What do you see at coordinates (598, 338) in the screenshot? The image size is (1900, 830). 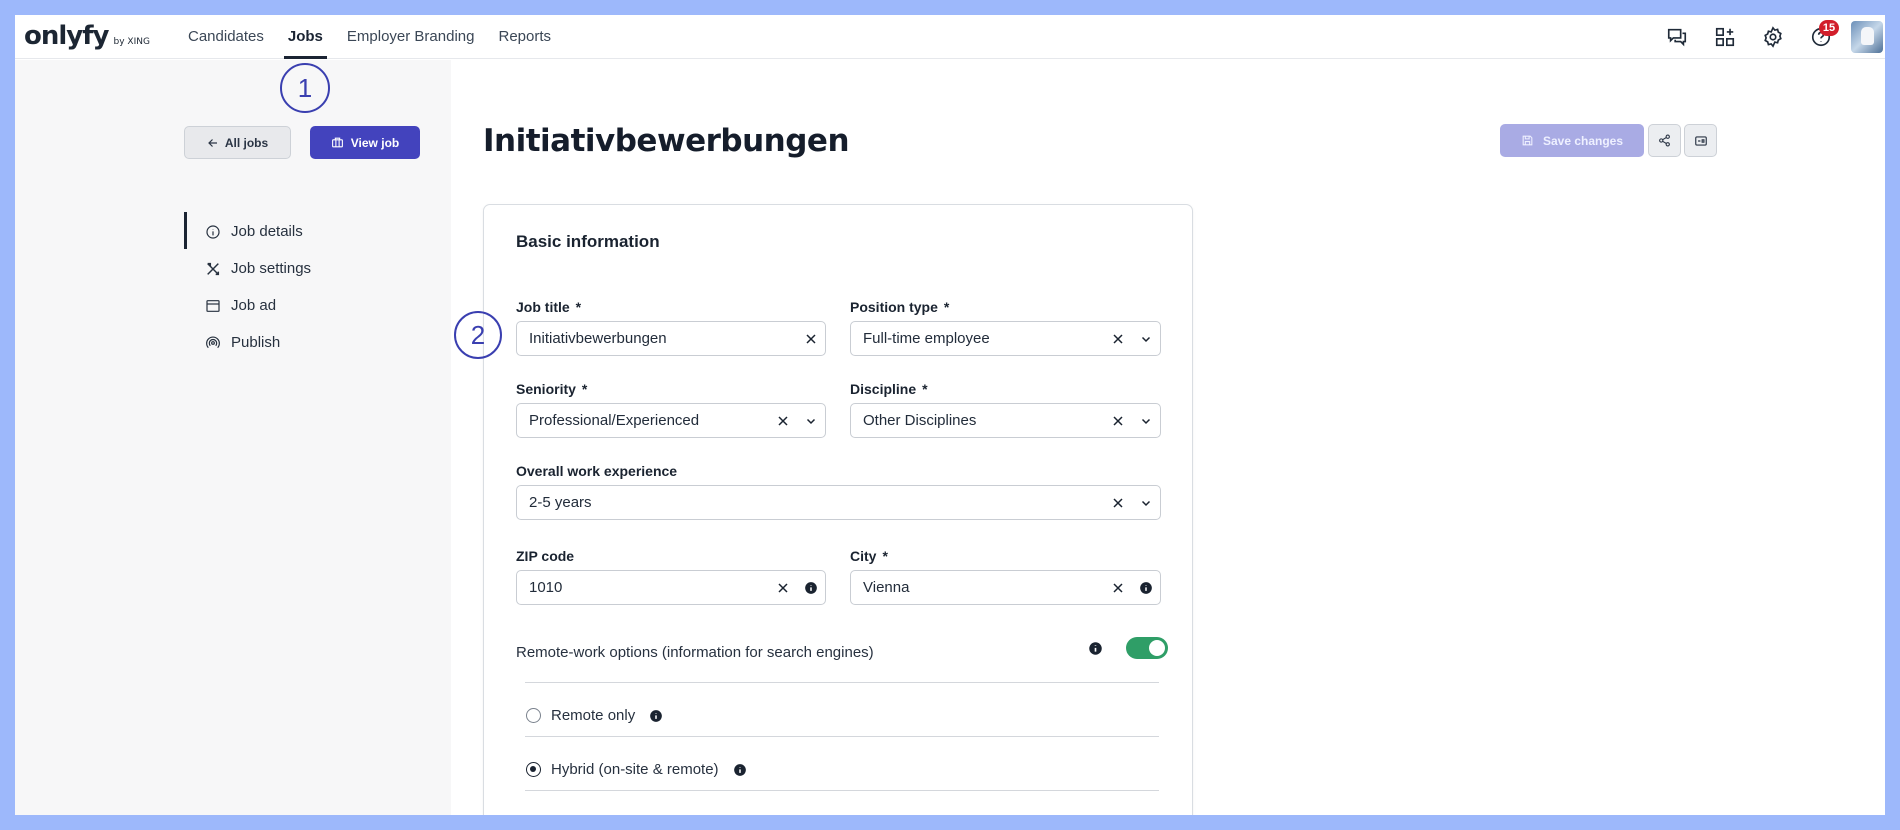 I see `job-title-value: Initiativbewerbungen` at bounding box center [598, 338].